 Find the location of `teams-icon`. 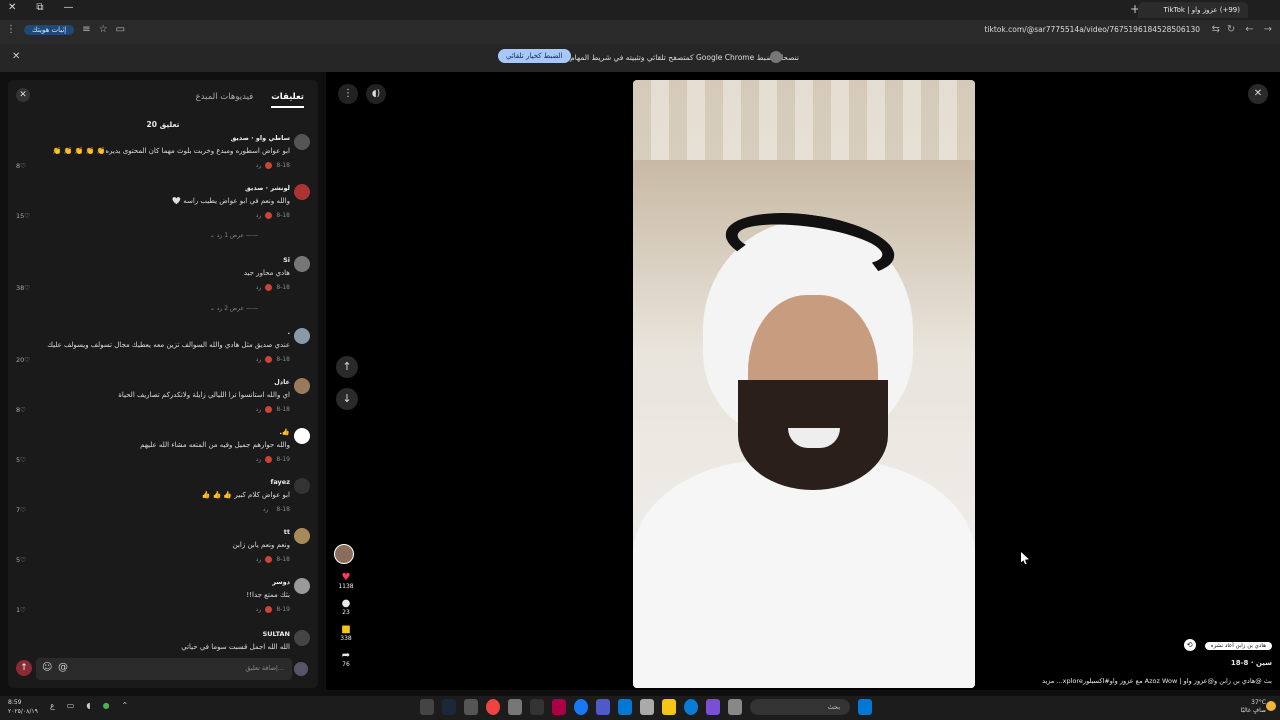

teams-icon is located at coordinates (603, 707).